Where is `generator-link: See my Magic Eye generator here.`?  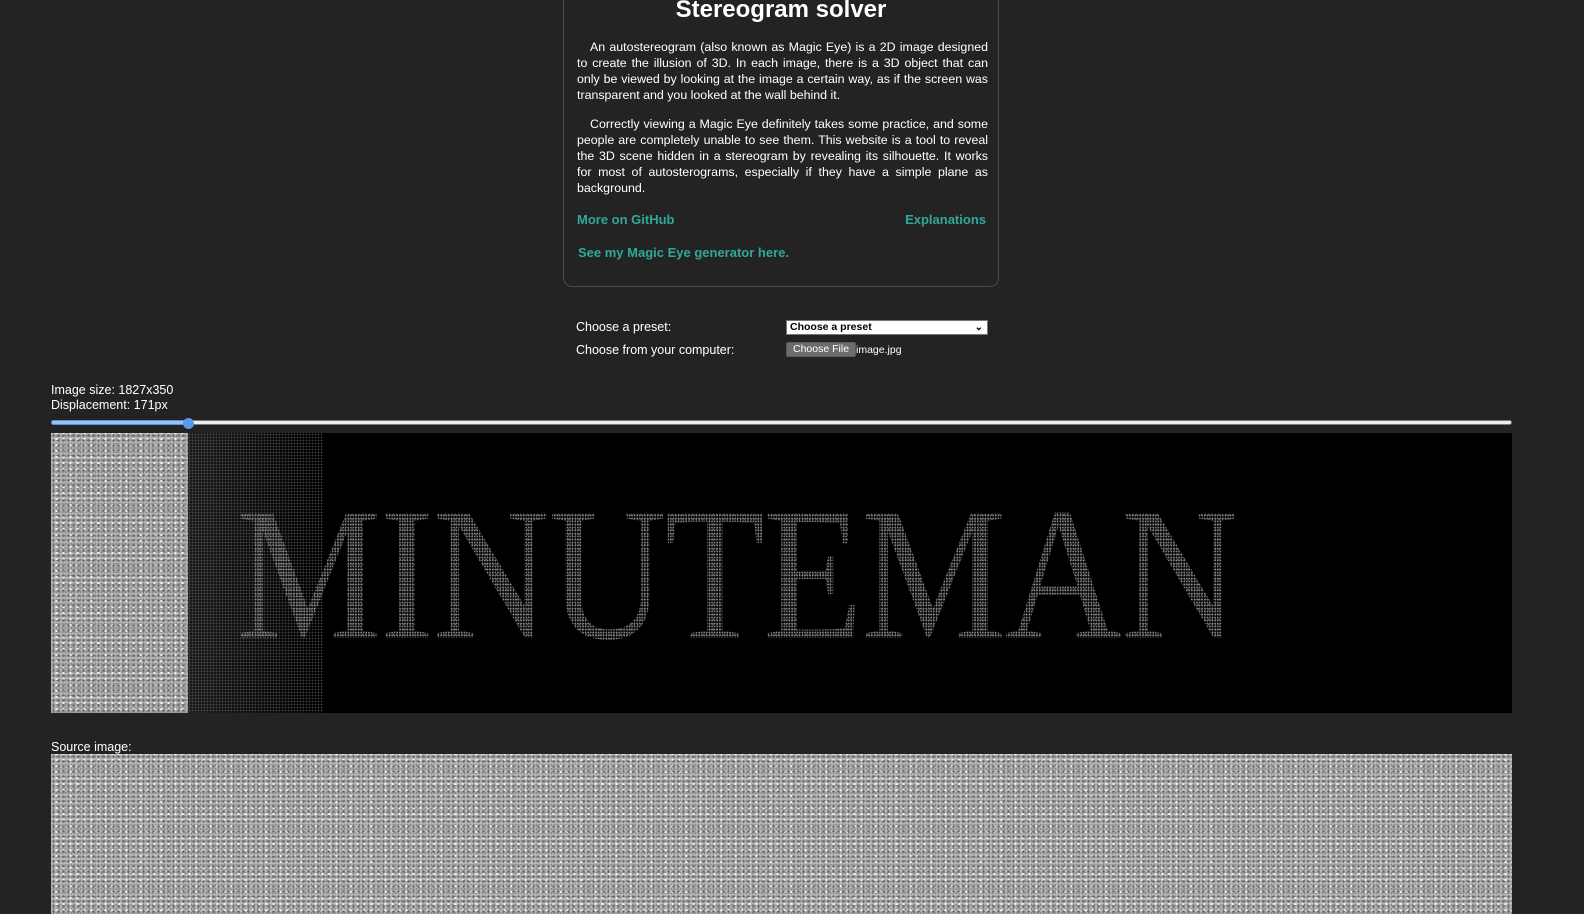
generator-link: See my Magic Eye generator here. is located at coordinates (683, 252).